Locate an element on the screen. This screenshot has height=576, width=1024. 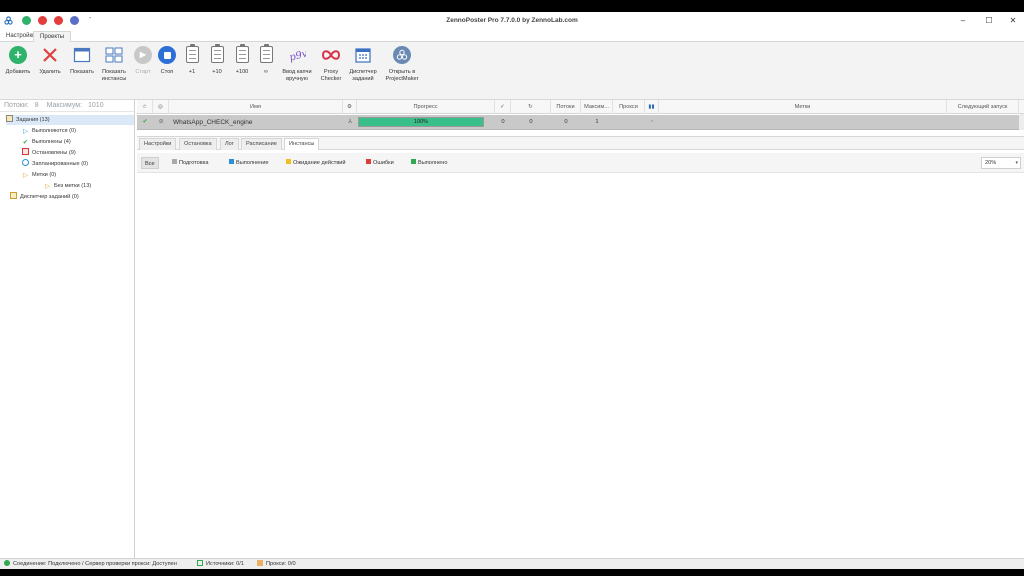
filter-errors: Ошибки is located at coordinates (380, 163).